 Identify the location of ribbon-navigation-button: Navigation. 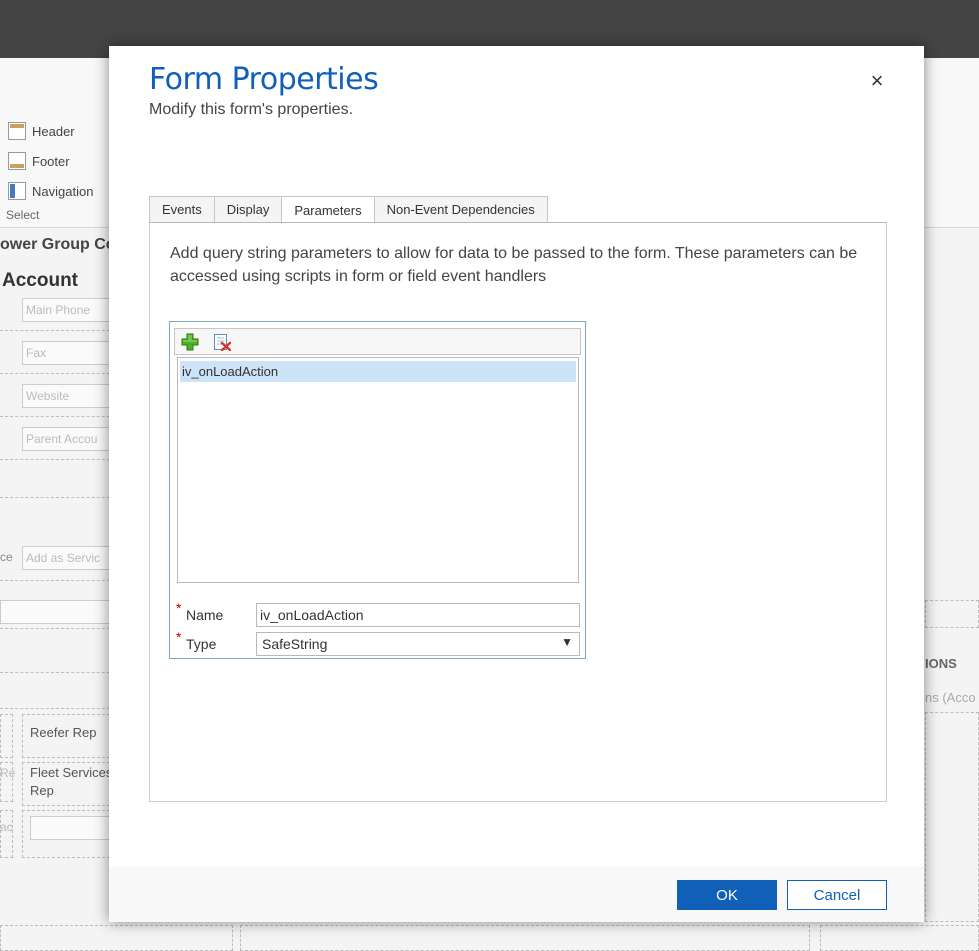
(50, 191).